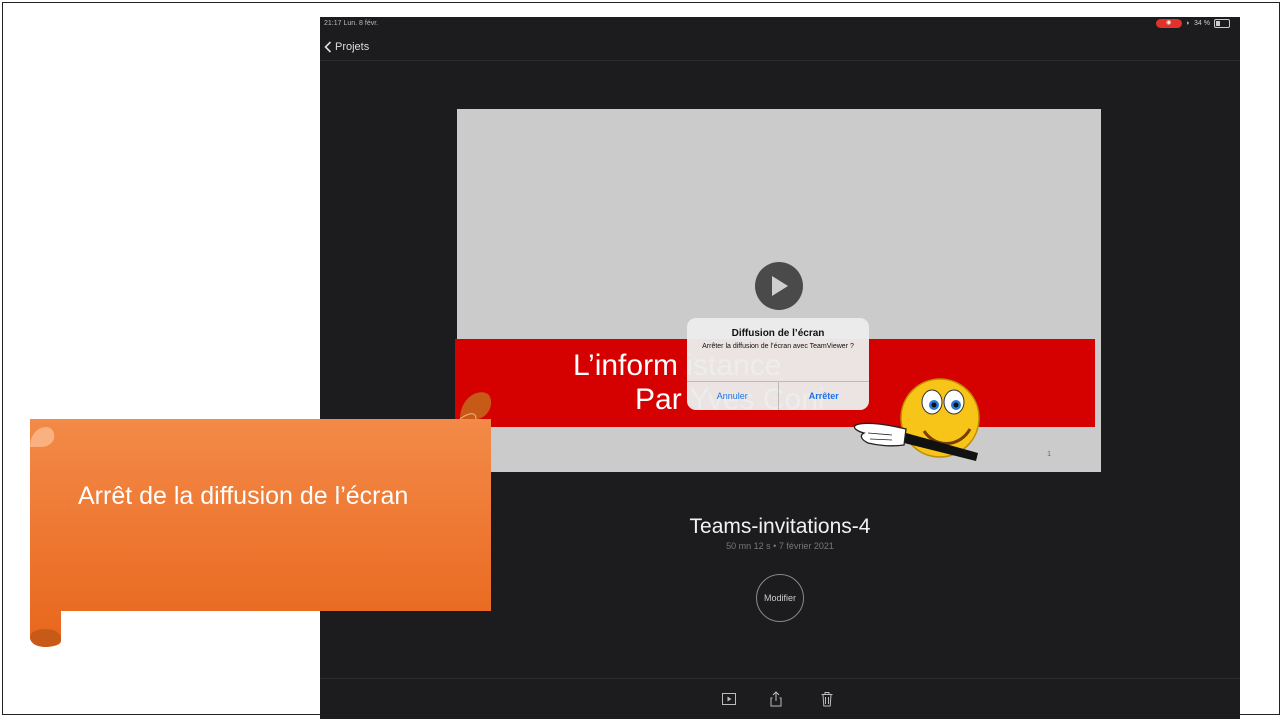 The width and height of the screenshot is (1284, 719). Describe the element at coordinates (732, 396) in the screenshot. I see `cancel-button: Annuler` at that location.